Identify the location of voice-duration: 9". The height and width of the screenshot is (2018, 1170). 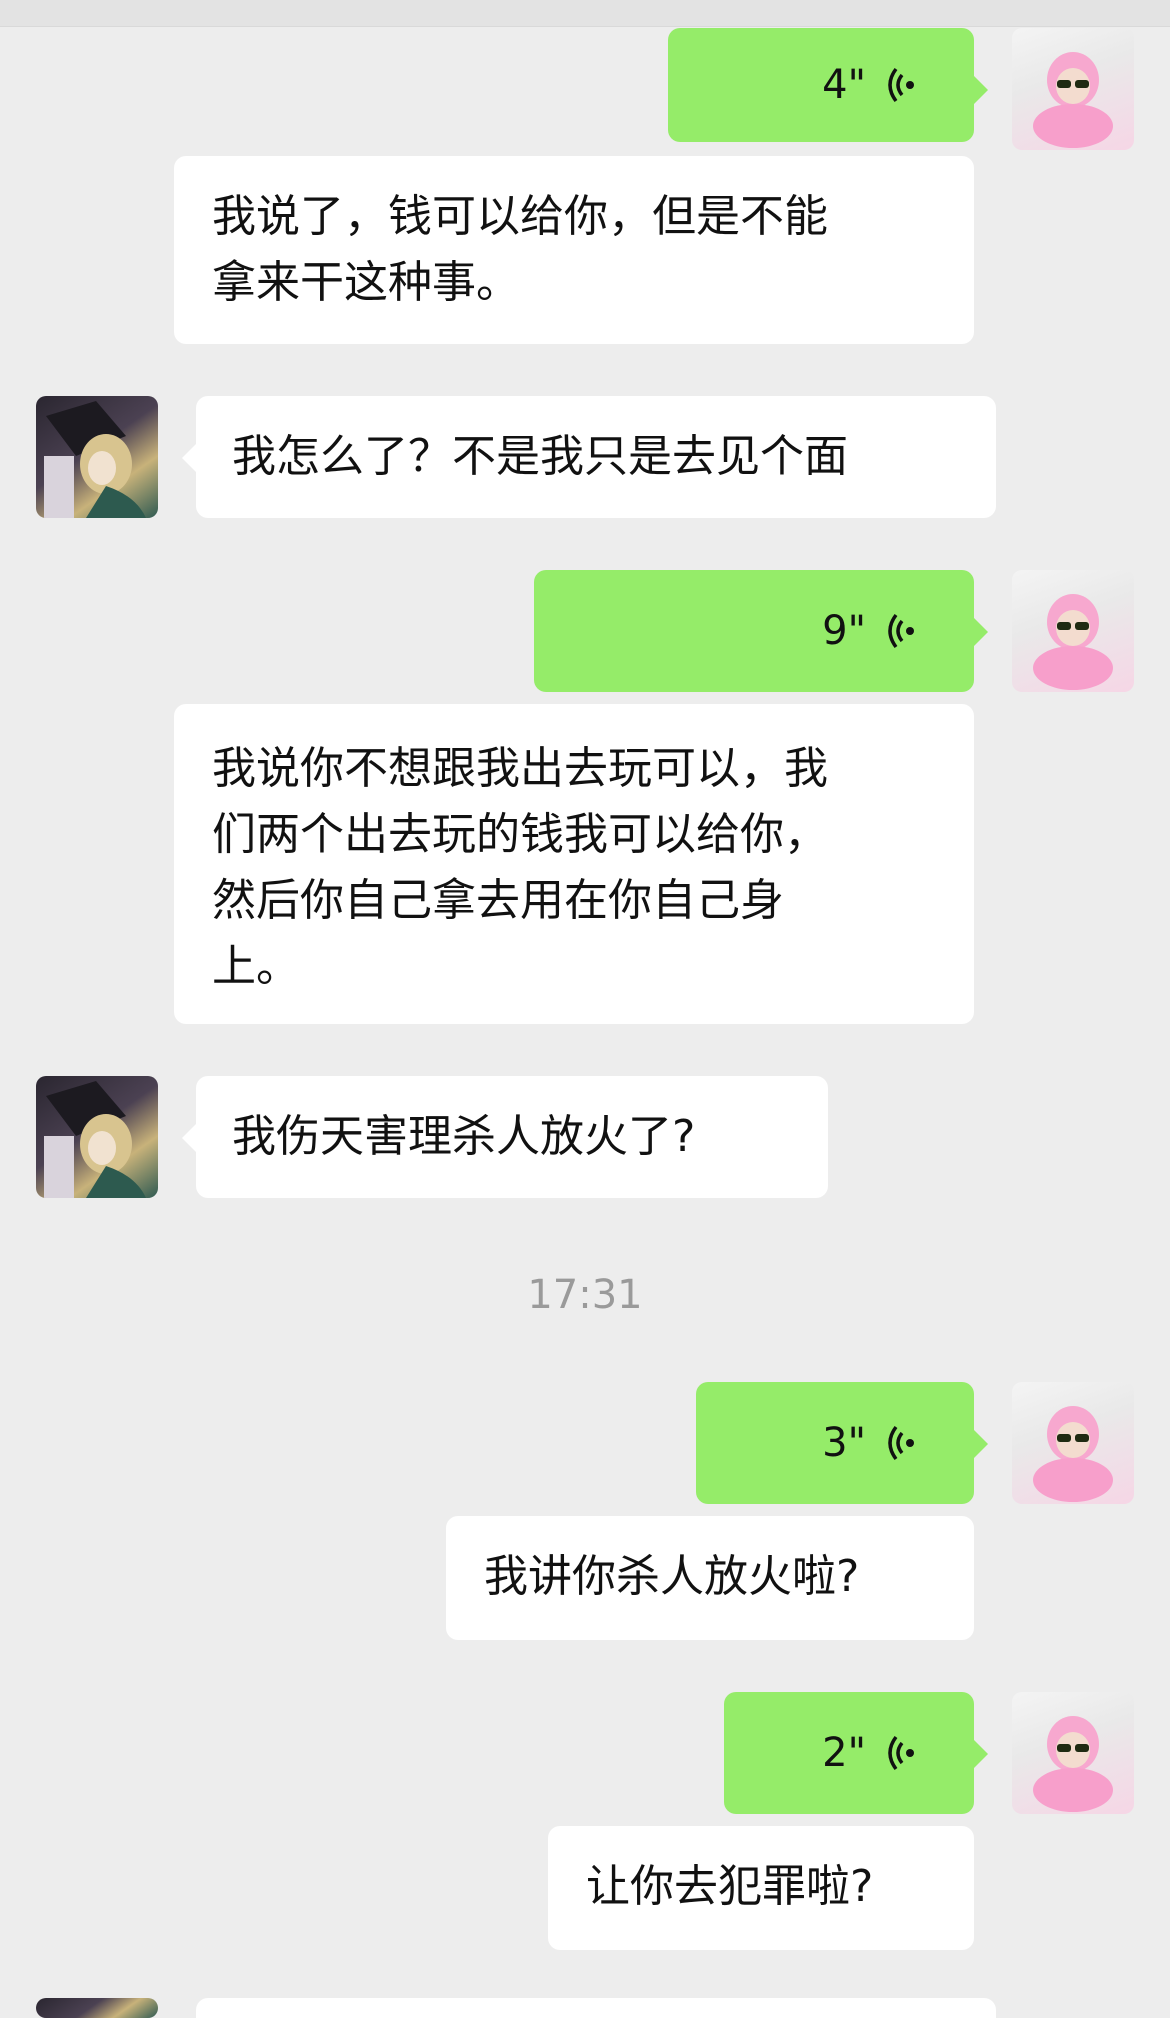
(844, 631).